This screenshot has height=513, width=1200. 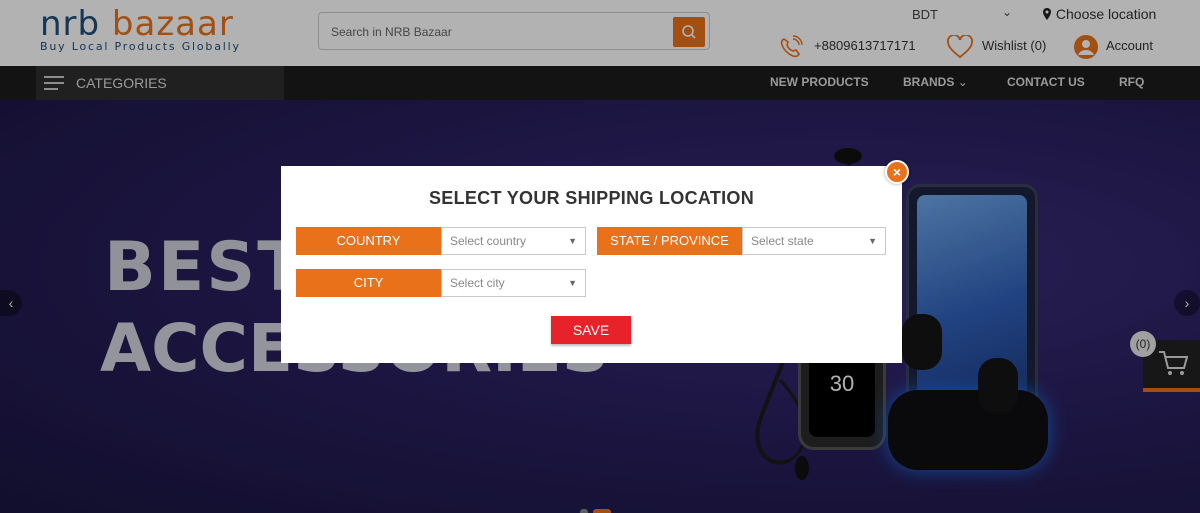 What do you see at coordinates (591, 330) in the screenshot?
I see `save-button: SAVE` at bounding box center [591, 330].